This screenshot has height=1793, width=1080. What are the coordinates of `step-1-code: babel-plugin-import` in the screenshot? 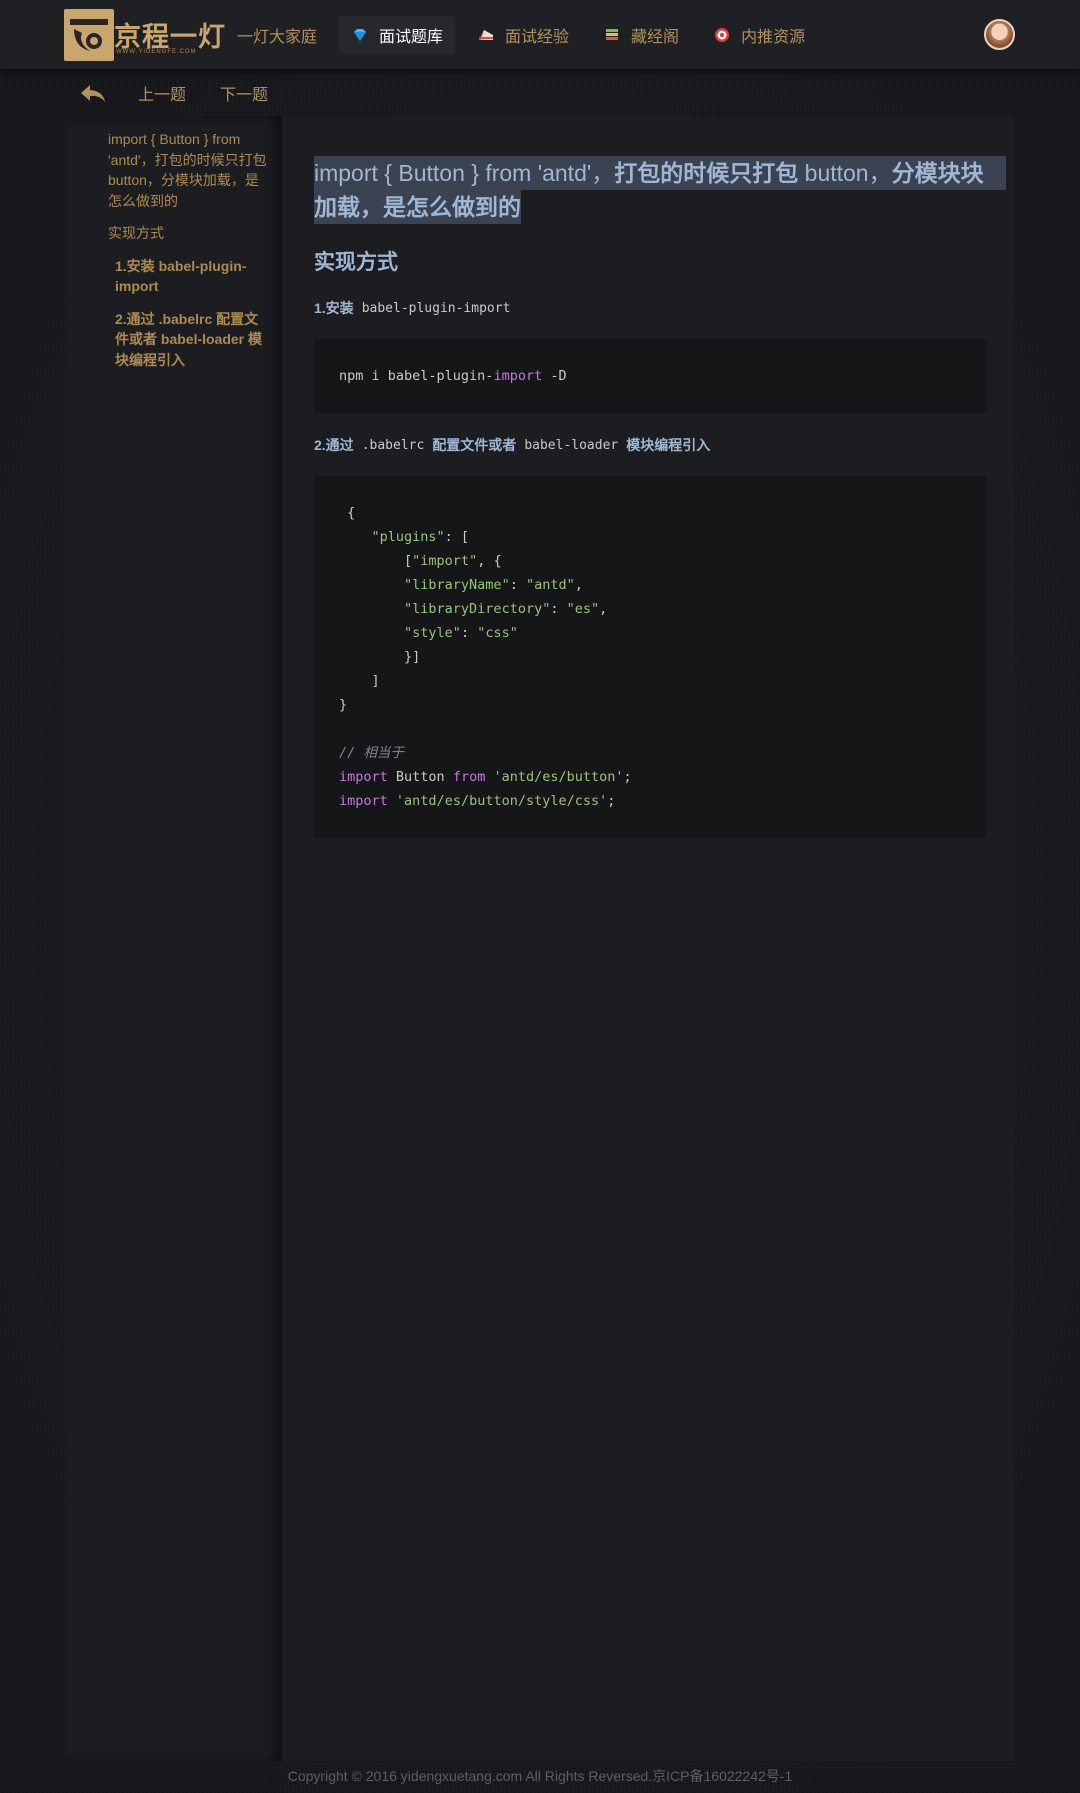 It's located at (436, 308).